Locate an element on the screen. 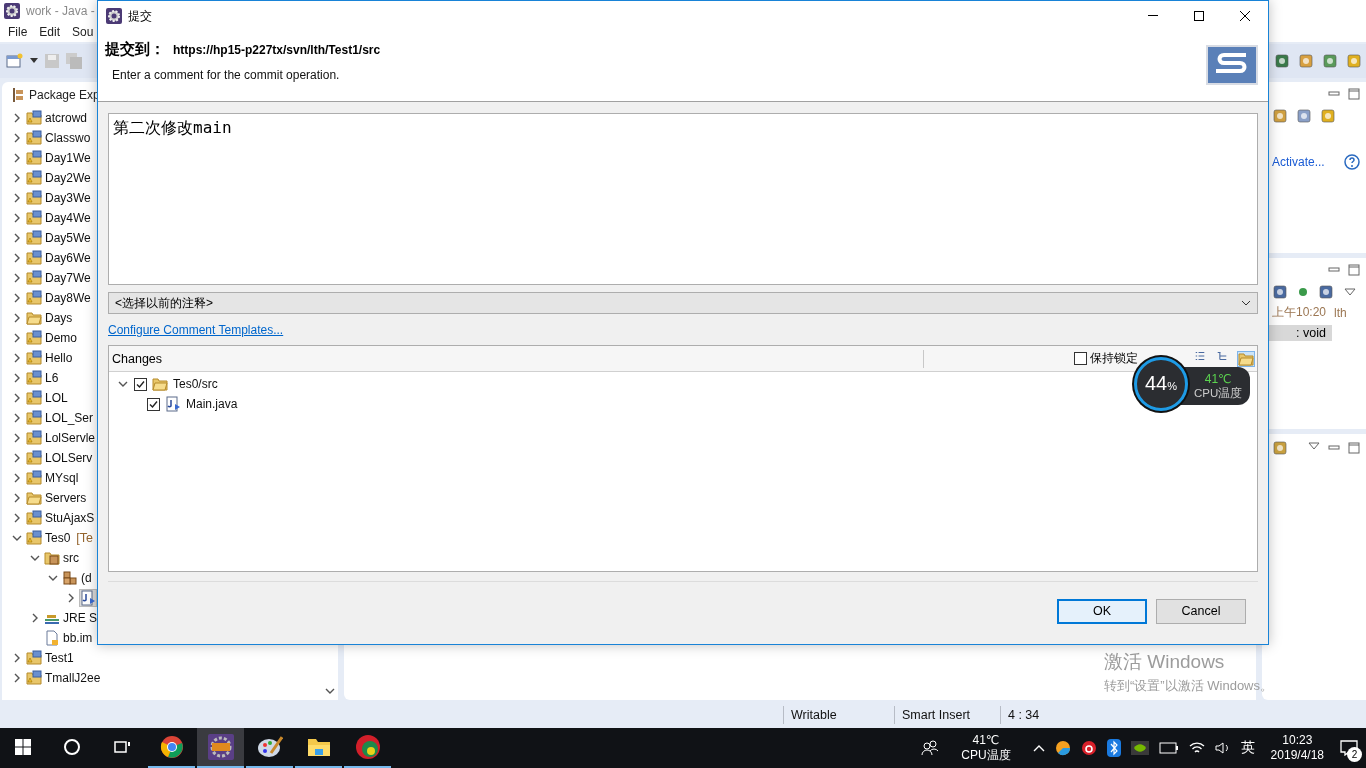  tree-item-label: LOL is located at coordinates (56, 398).